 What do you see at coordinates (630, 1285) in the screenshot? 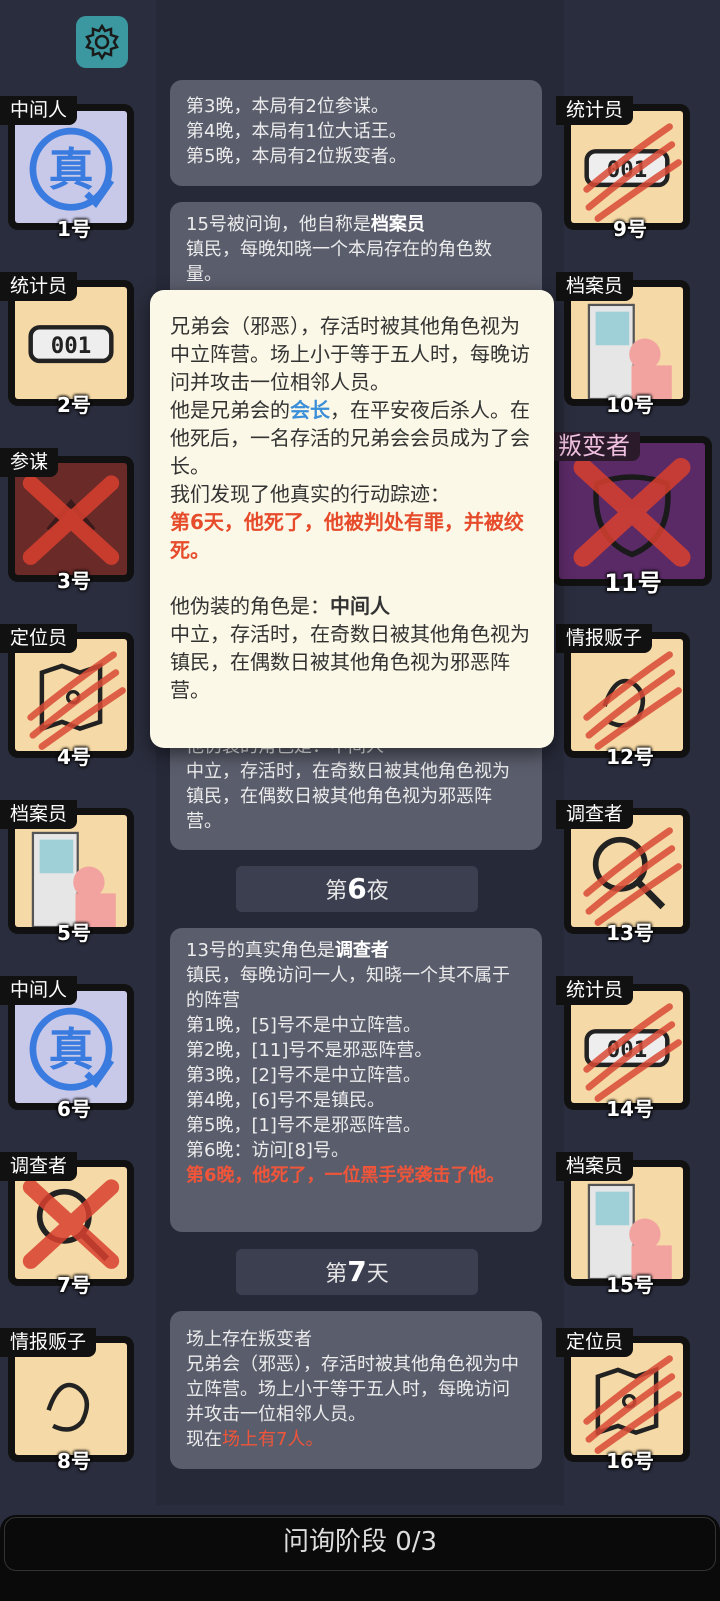
I see `player-number: 15号` at bounding box center [630, 1285].